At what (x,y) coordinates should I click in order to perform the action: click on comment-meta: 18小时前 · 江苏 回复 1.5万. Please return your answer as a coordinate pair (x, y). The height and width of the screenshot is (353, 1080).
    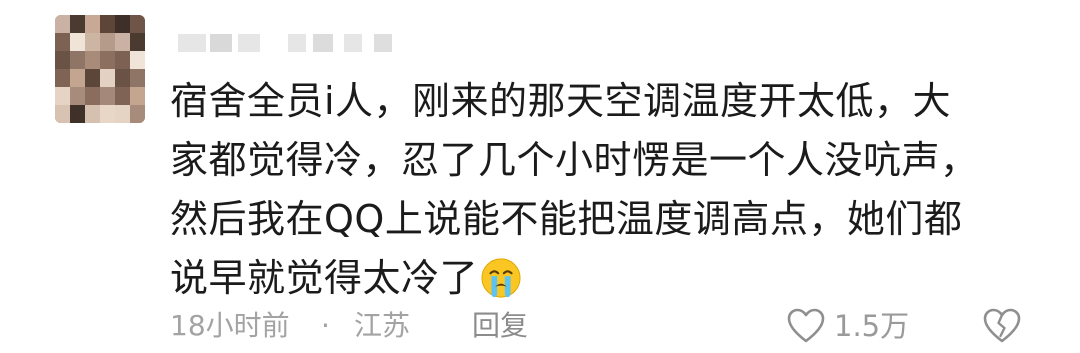
    Looking at the image, I should click on (610, 326).